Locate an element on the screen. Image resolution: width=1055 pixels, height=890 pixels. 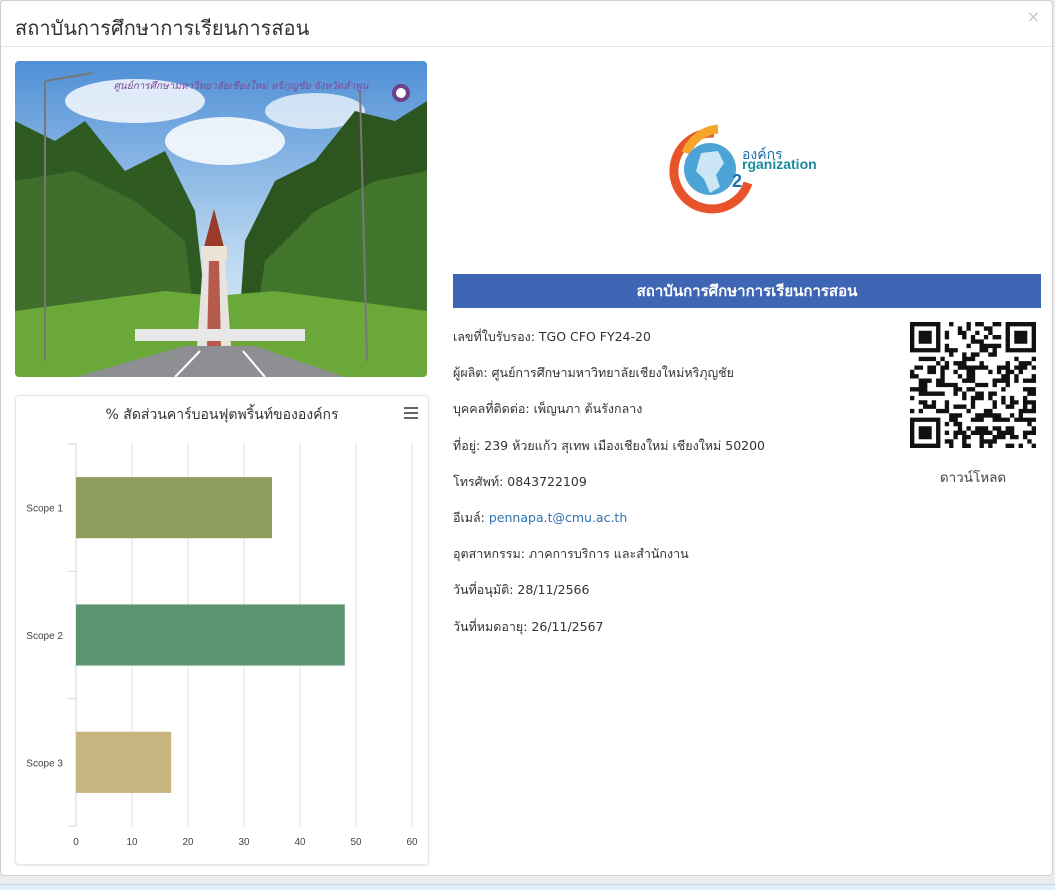
logo-english-text: rganization is located at coordinates (779, 164).